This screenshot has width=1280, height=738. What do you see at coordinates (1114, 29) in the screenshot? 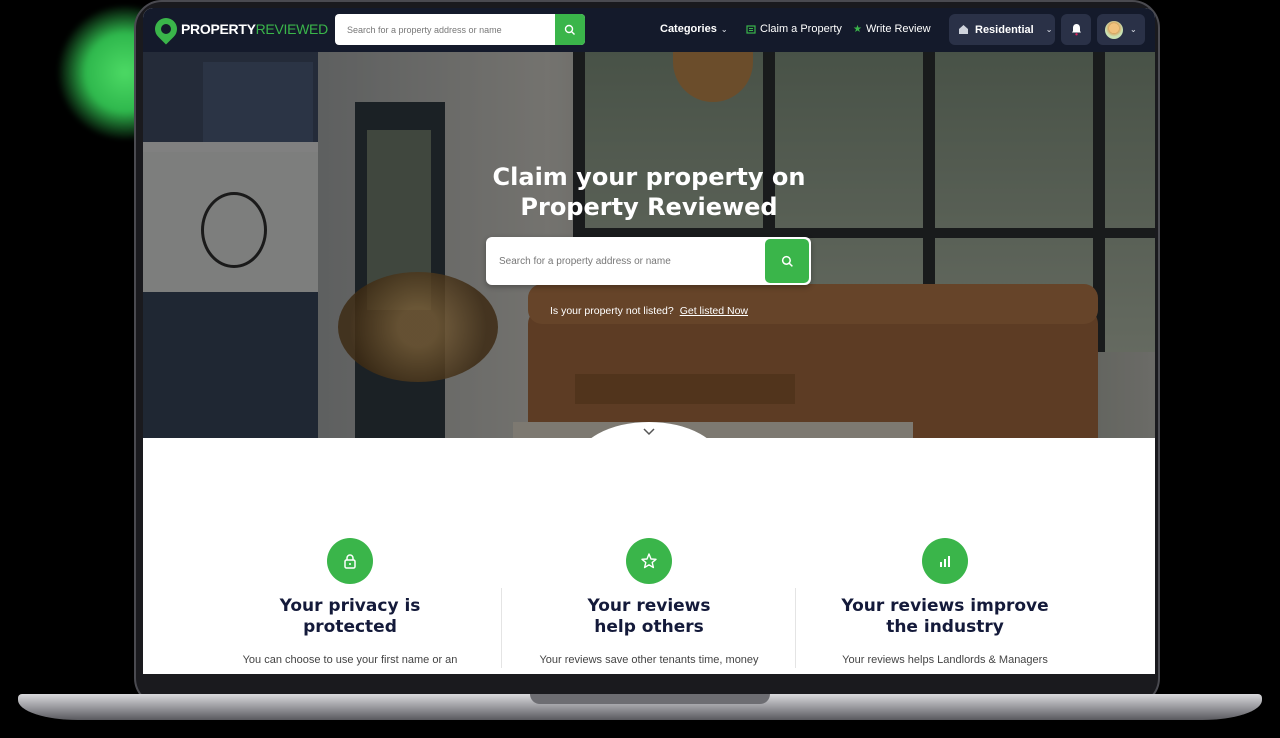
I see `avatar` at bounding box center [1114, 29].